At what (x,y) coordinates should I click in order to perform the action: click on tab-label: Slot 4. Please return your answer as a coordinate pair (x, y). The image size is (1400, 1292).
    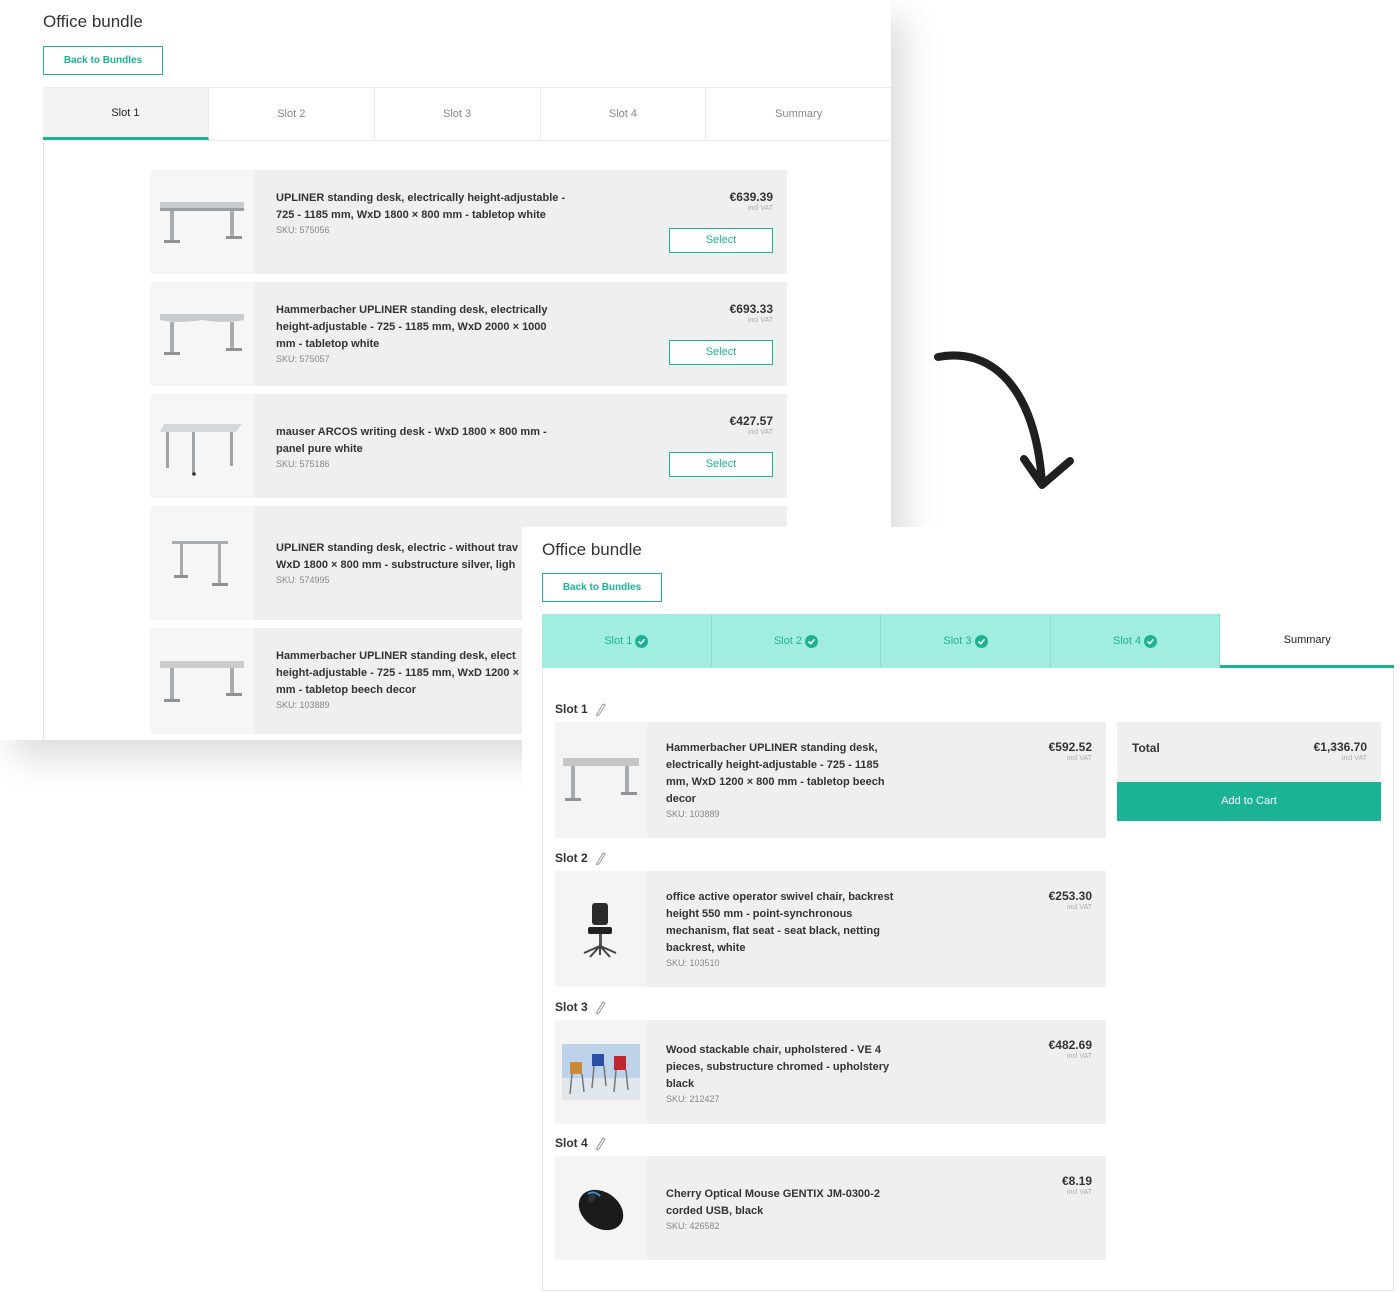
    Looking at the image, I should click on (1127, 641).